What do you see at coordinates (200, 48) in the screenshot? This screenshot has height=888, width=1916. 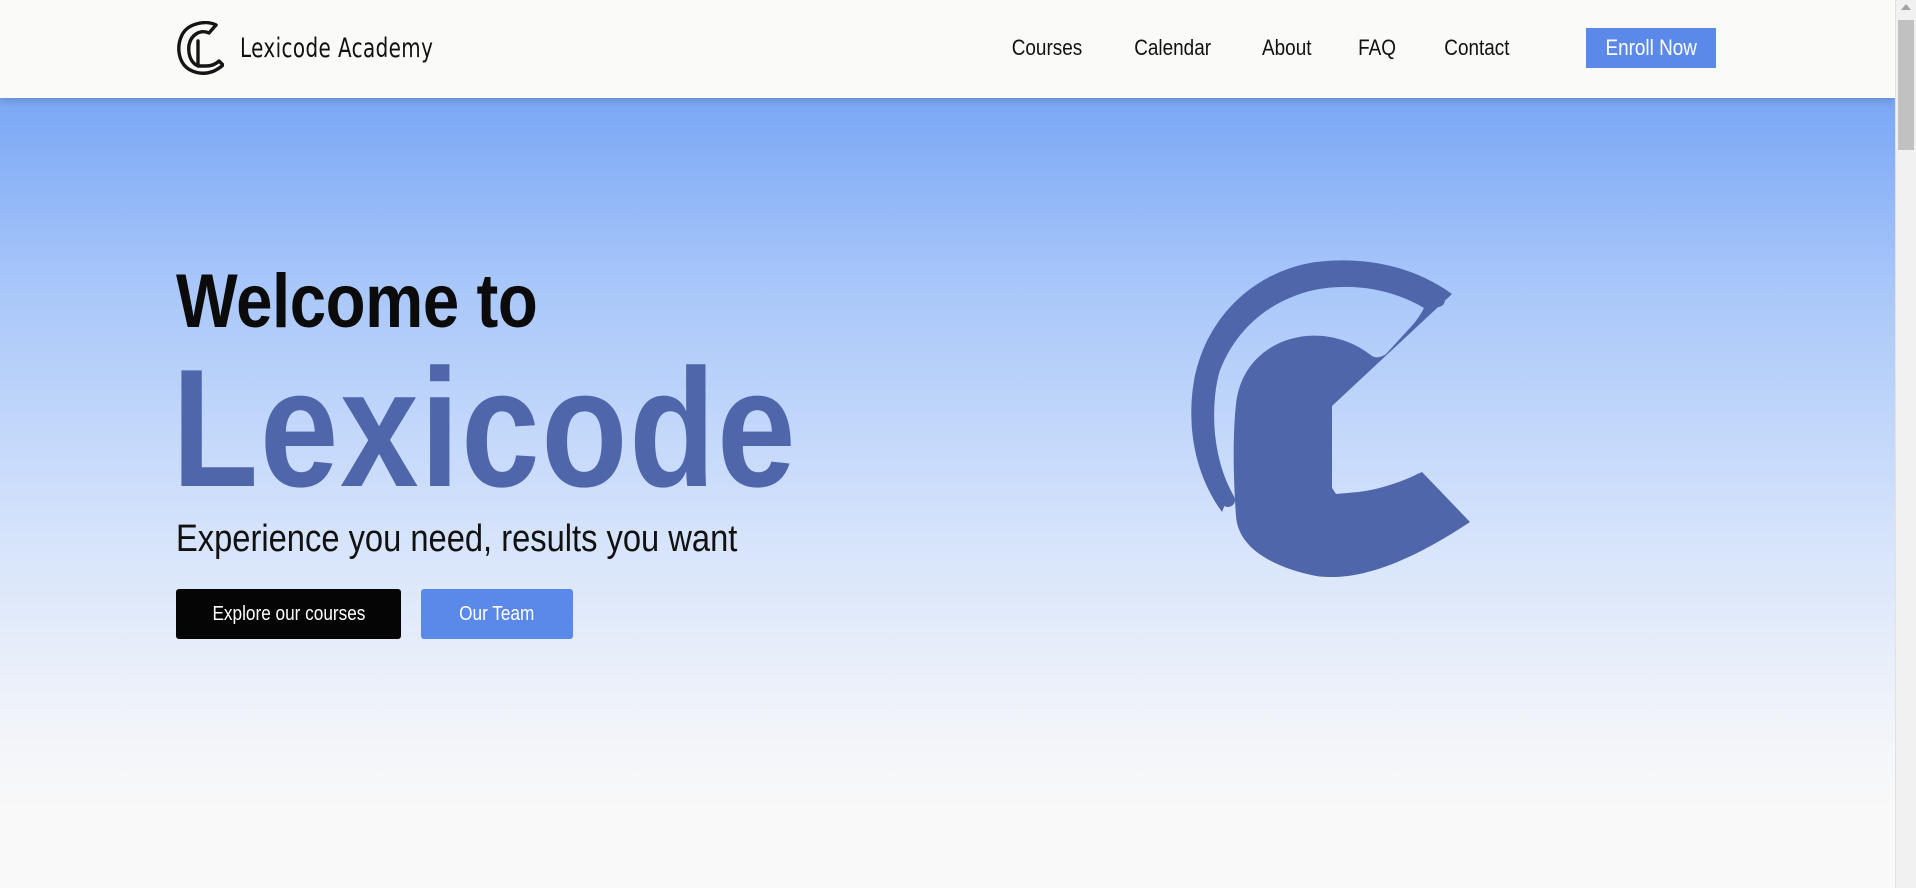 I see `lexicode-logo-icon` at bounding box center [200, 48].